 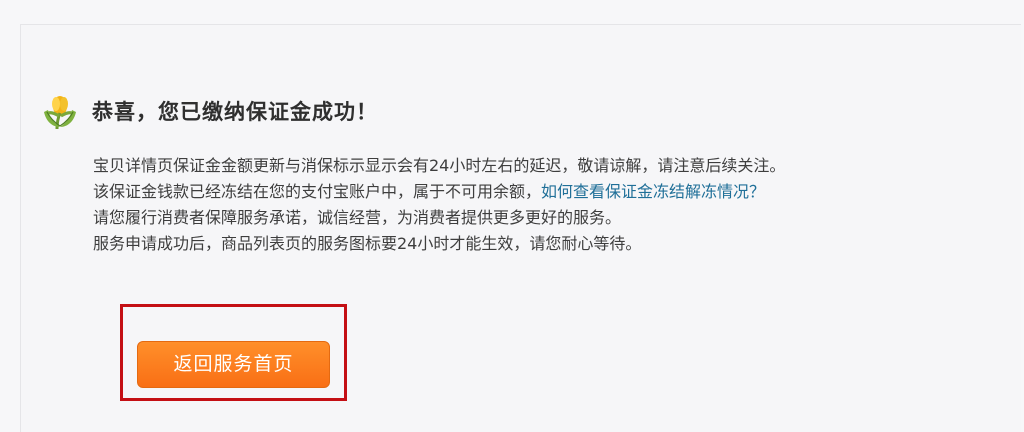 I want to click on success-title: 恭喜，您已缴纳保证金成功！, so click(x=235, y=112).